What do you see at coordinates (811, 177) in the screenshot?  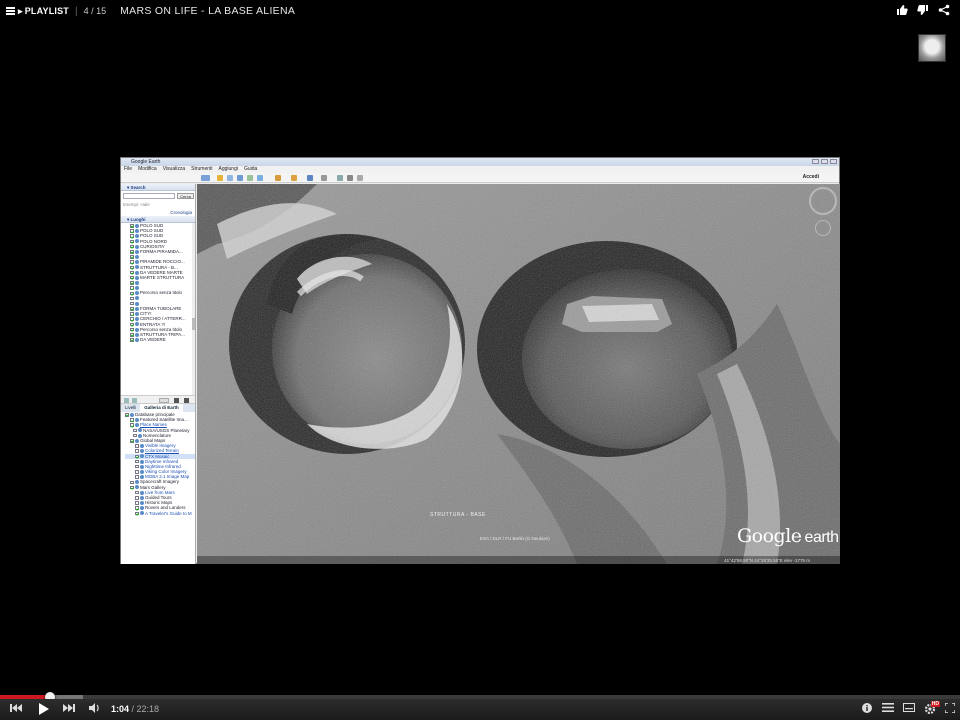 I see `sign-in-button: Accedi` at bounding box center [811, 177].